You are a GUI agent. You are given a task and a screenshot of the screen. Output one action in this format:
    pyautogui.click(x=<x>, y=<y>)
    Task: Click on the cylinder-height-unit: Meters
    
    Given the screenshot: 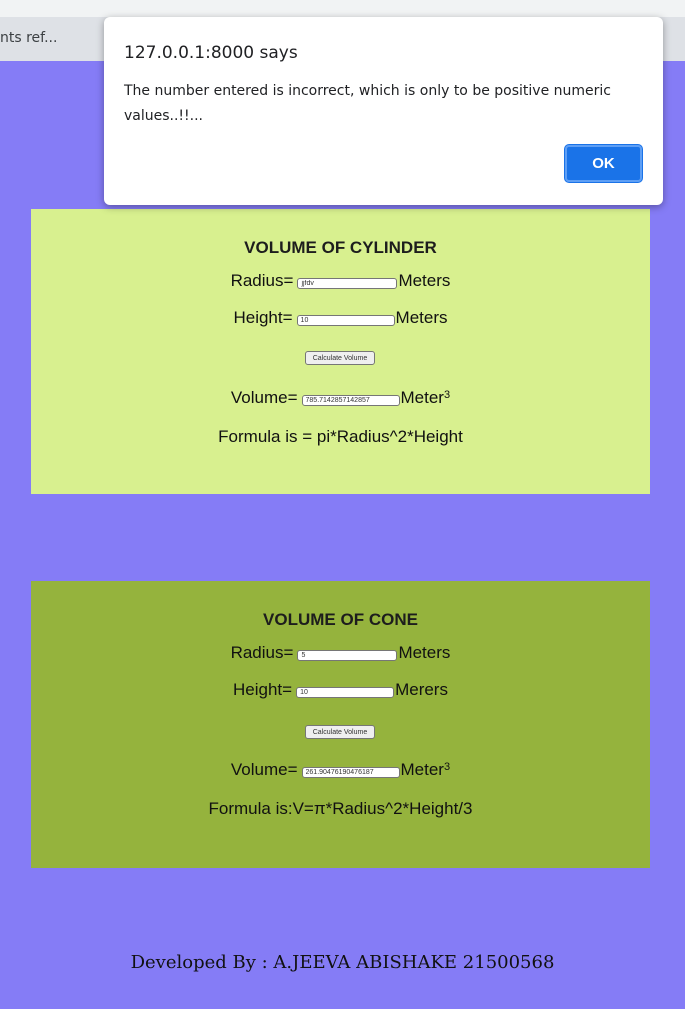 What is the action you would take?
    pyautogui.click(x=421, y=317)
    